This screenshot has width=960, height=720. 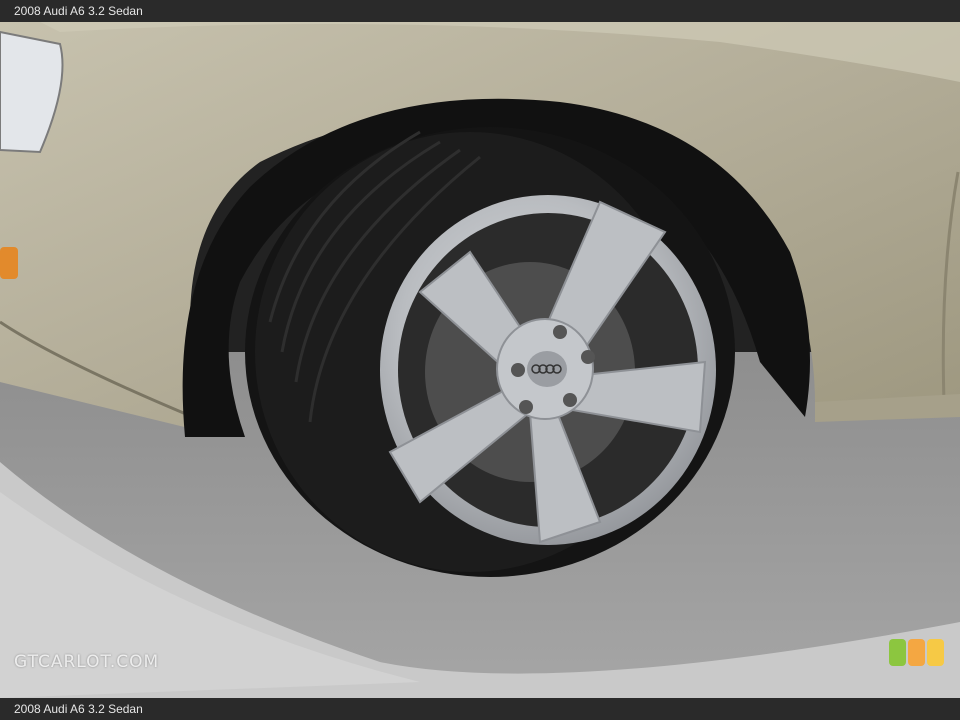 What do you see at coordinates (897, 652) in the screenshot?
I see `badge-green` at bounding box center [897, 652].